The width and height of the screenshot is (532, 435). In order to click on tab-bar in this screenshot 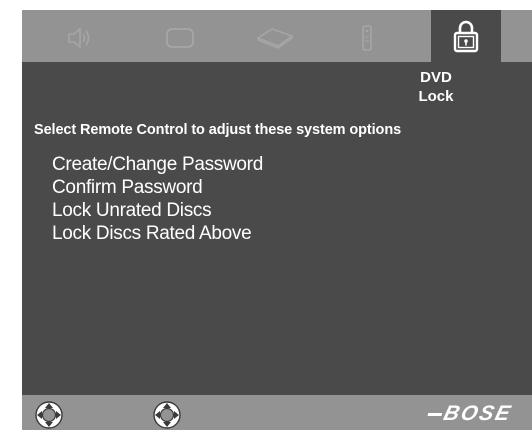, I will do `click(277, 36)`.